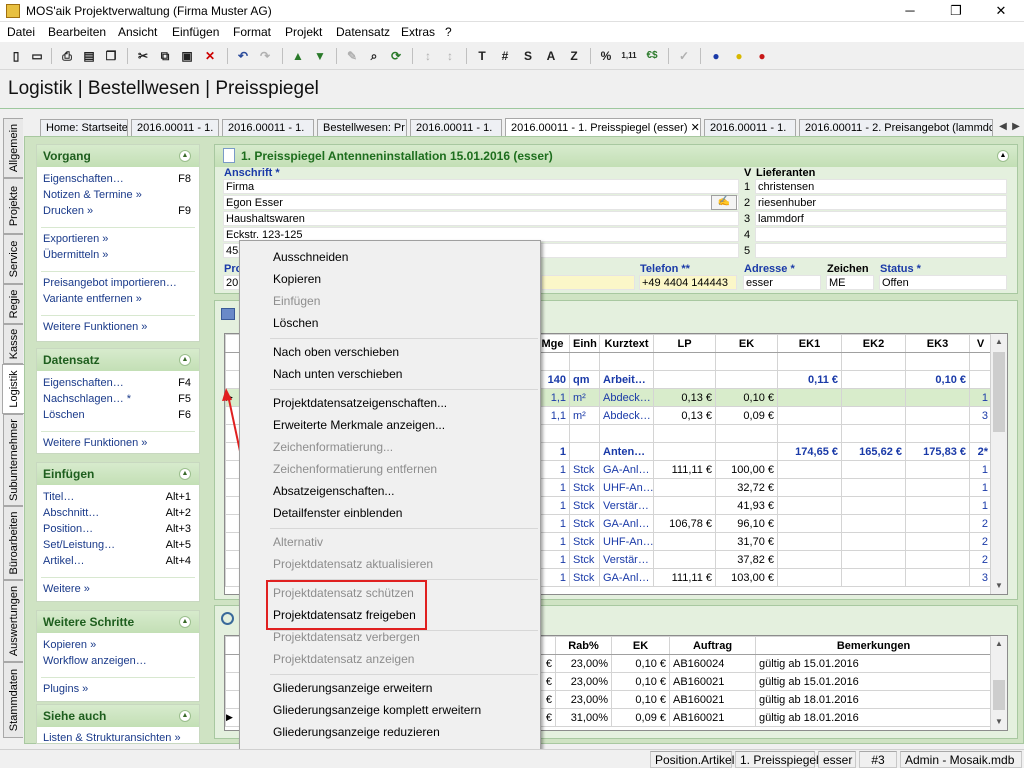  I want to click on doc-tab-3: 2016.00011 - 1., so click(268, 127).